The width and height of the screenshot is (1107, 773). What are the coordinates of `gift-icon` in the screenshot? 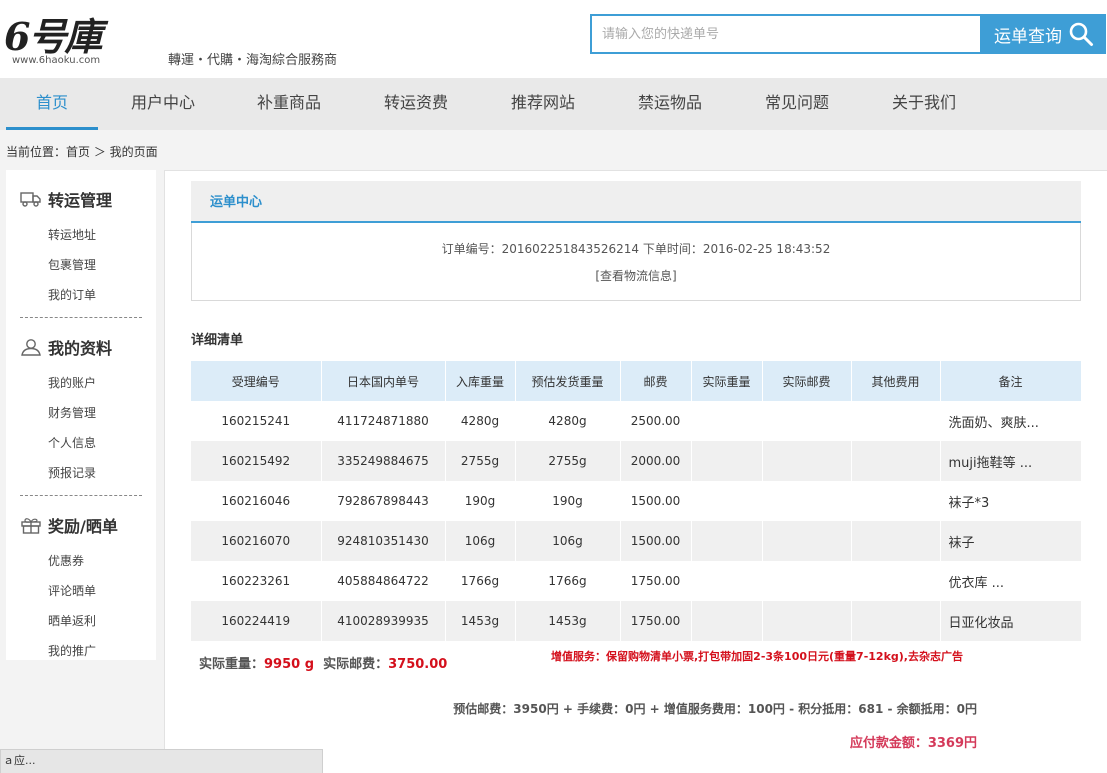 It's located at (31, 526).